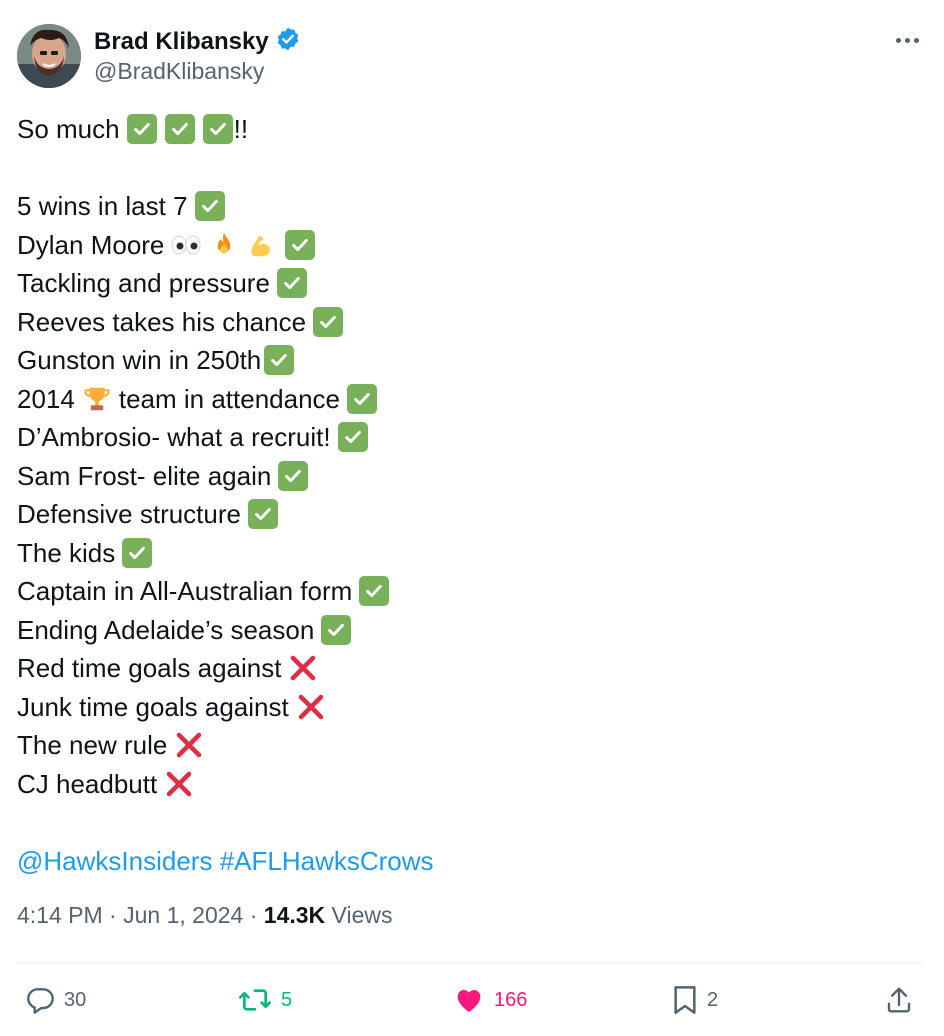 The width and height of the screenshot is (944, 1036). I want to click on tweet-line: Junk time goals against, so click(467, 707).